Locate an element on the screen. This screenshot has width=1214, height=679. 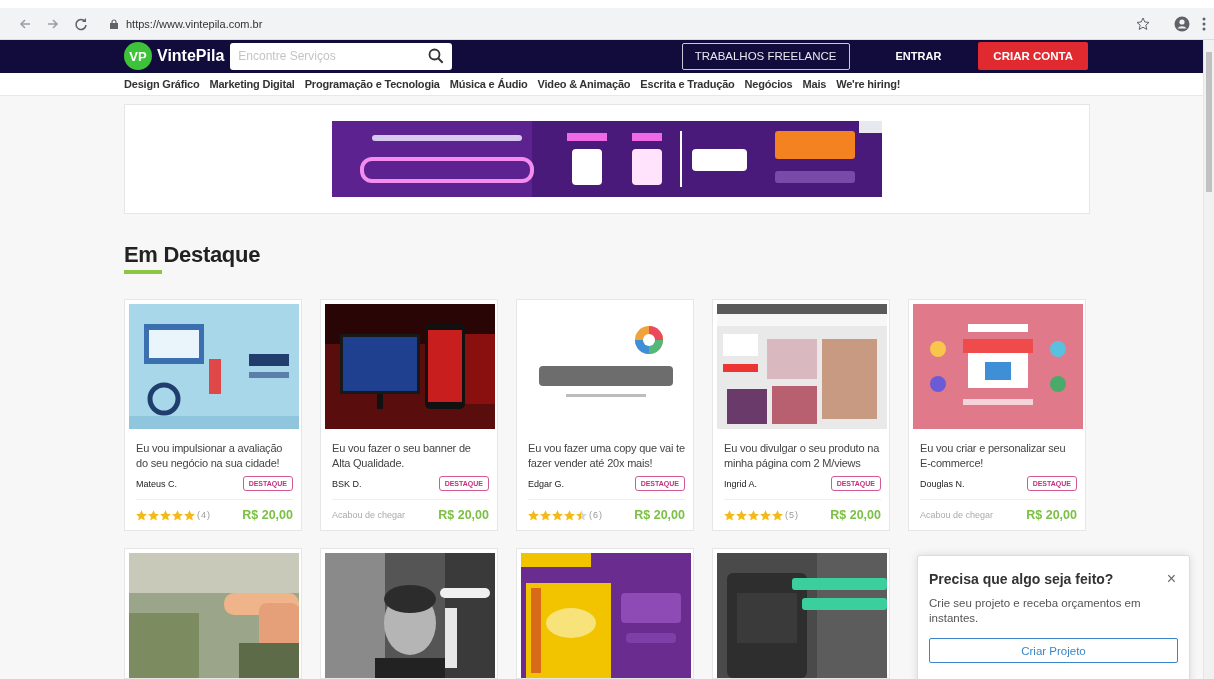
search-field: Encontre Serviços is located at coordinates (325, 56).